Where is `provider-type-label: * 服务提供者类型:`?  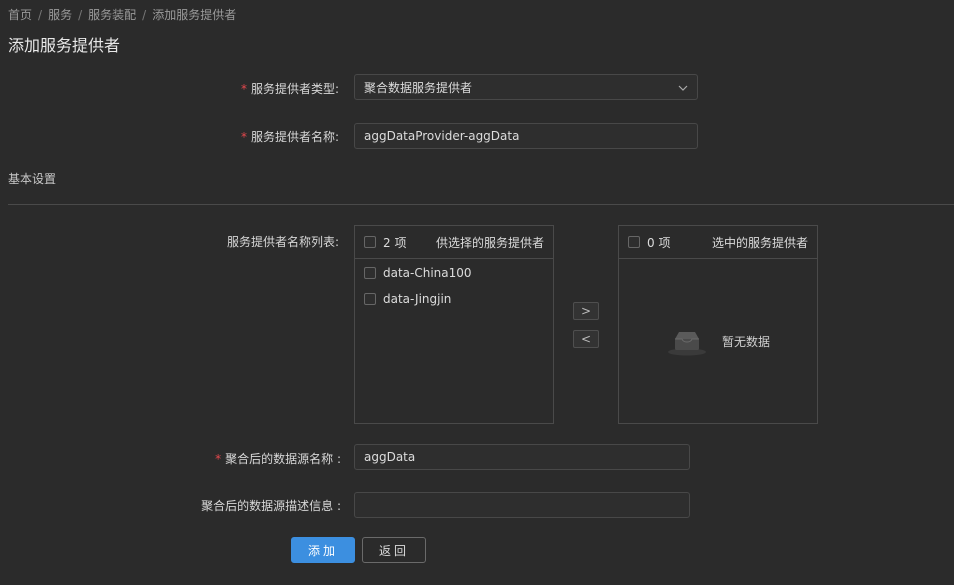
provider-type-label: * 服务提供者类型: is located at coordinates (290, 88).